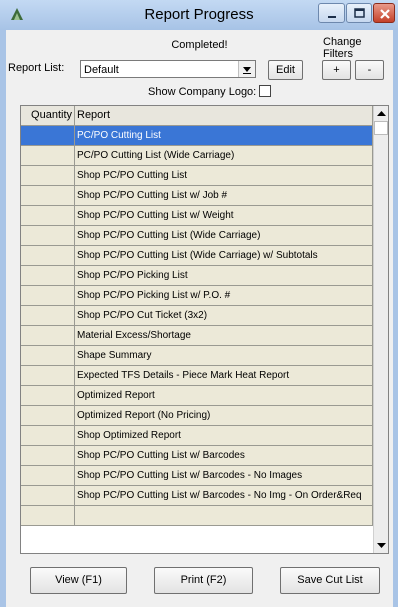 This screenshot has height=607, width=398. What do you see at coordinates (224, 276) in the screenshot?
I see `report-cell: Shop PC/PO Picking List` at bounding box center [224, 276].